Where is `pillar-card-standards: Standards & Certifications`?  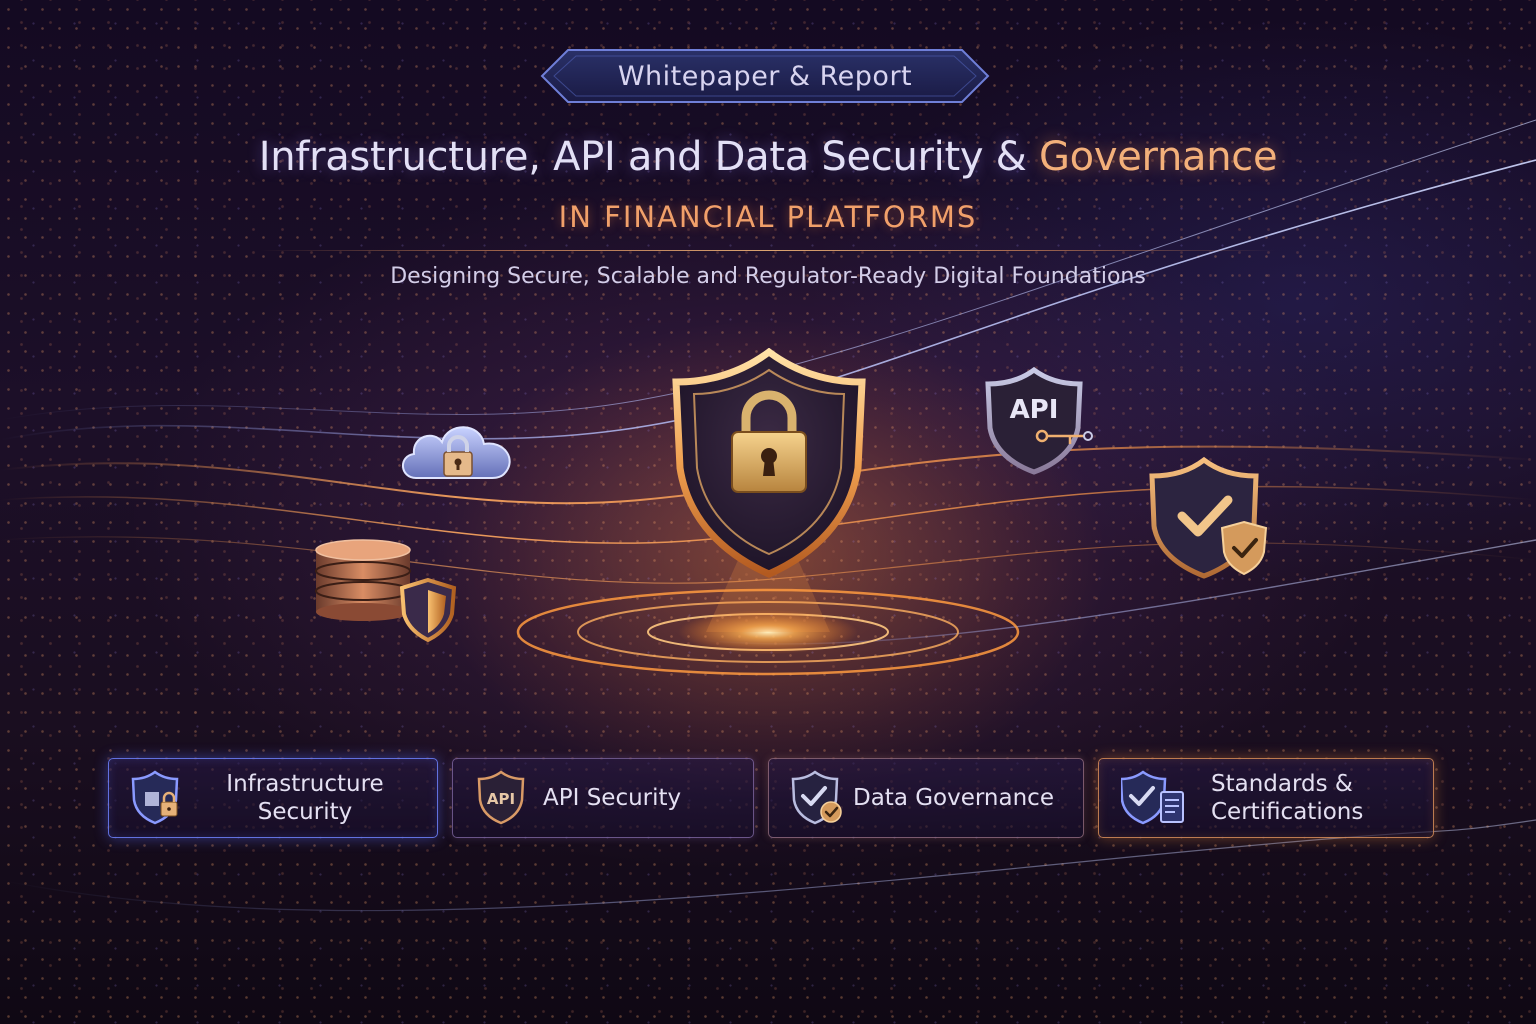
pillar-card-standards: Standards & Certifications is located at coordinates (1266, 798).